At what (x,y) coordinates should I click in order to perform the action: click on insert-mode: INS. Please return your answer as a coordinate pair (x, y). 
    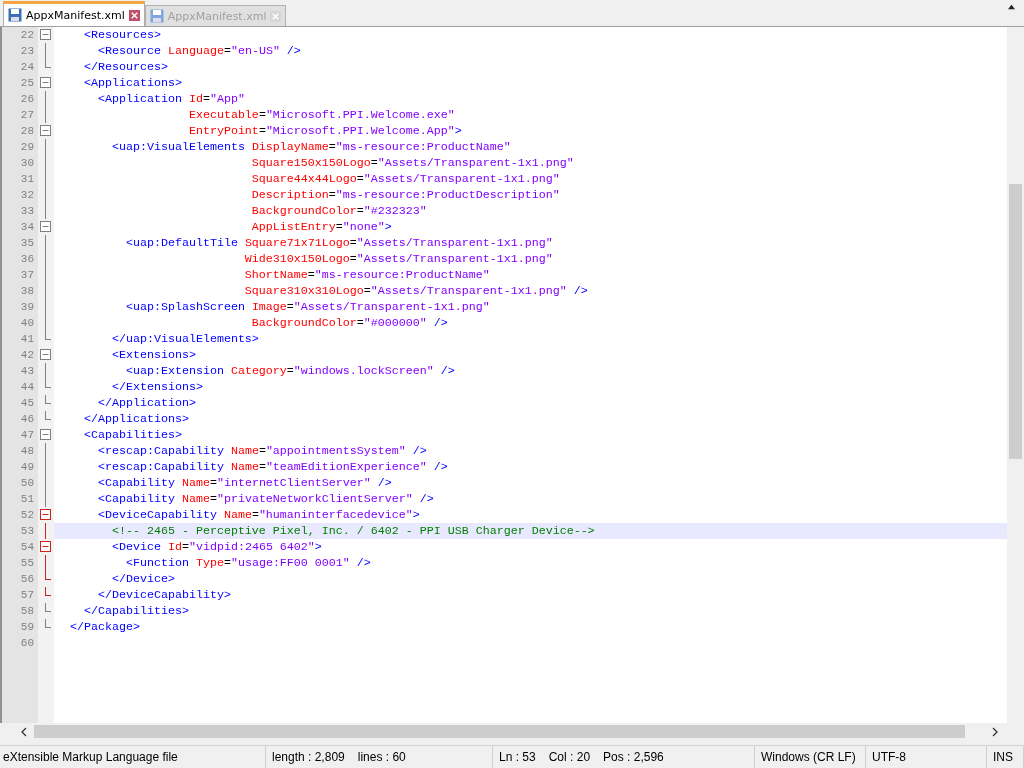
    Looking at the image, I should click on (1003, 757).